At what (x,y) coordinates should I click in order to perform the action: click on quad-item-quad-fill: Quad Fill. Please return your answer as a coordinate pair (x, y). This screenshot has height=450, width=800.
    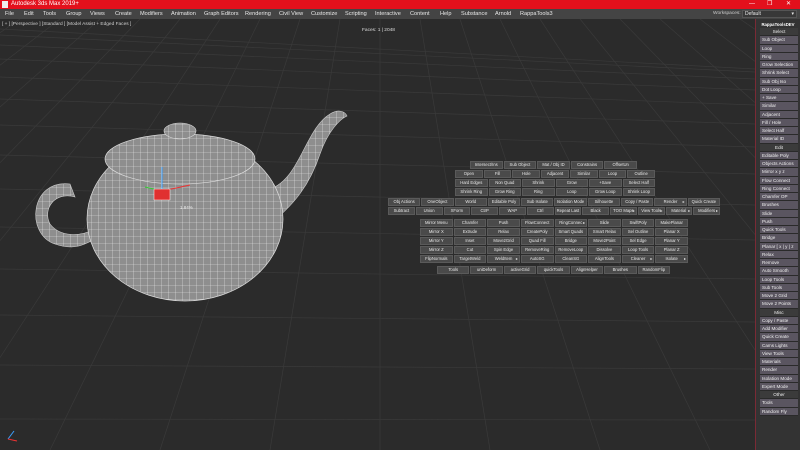
    Looking at the image, I should click on (537, 241).